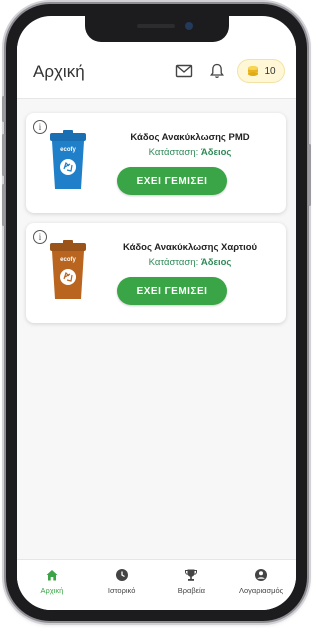 This screenshot has height=628, width=320. What do you see at coordinates (52, 575) in the screenshot?
I see `home-icon` at bounding box center [52, 575].